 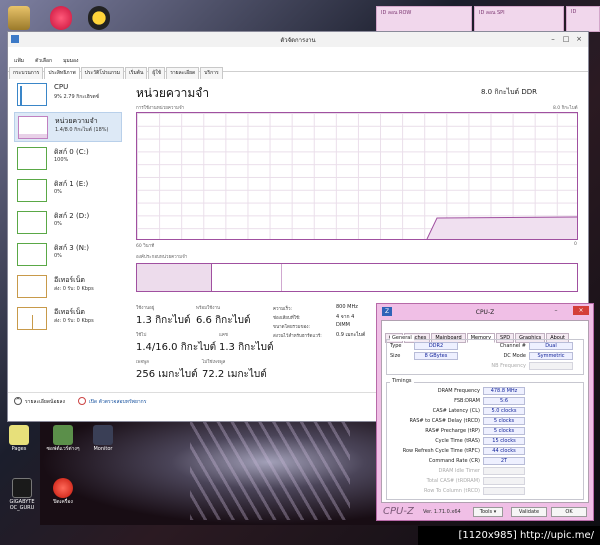 What do you see at coordinates (345, 317) in the screenshot?
I see `kv-slots: 4 จาก 4` at bounding box center [345, 317].